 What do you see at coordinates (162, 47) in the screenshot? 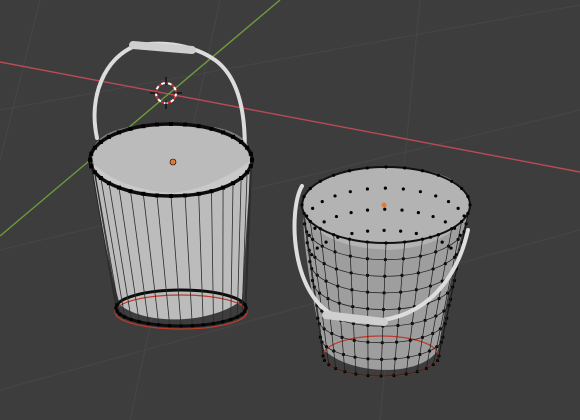
I see `handle-grip` at bounding box center [162, 47].